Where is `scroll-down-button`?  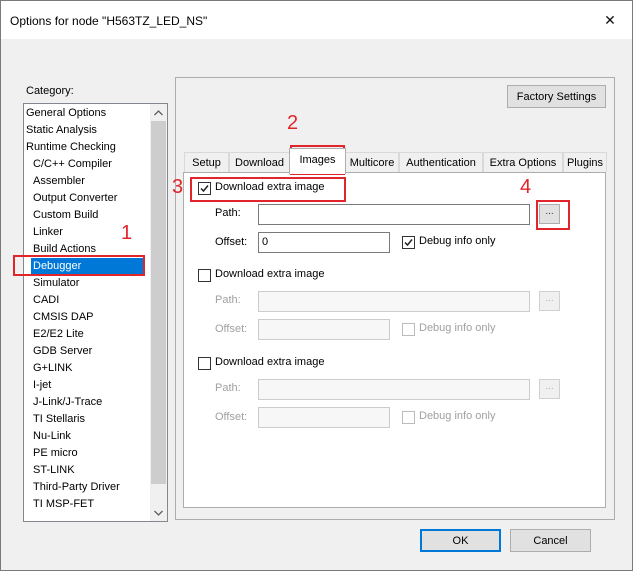 scroll-down-button is located at coordinates (158, 512).